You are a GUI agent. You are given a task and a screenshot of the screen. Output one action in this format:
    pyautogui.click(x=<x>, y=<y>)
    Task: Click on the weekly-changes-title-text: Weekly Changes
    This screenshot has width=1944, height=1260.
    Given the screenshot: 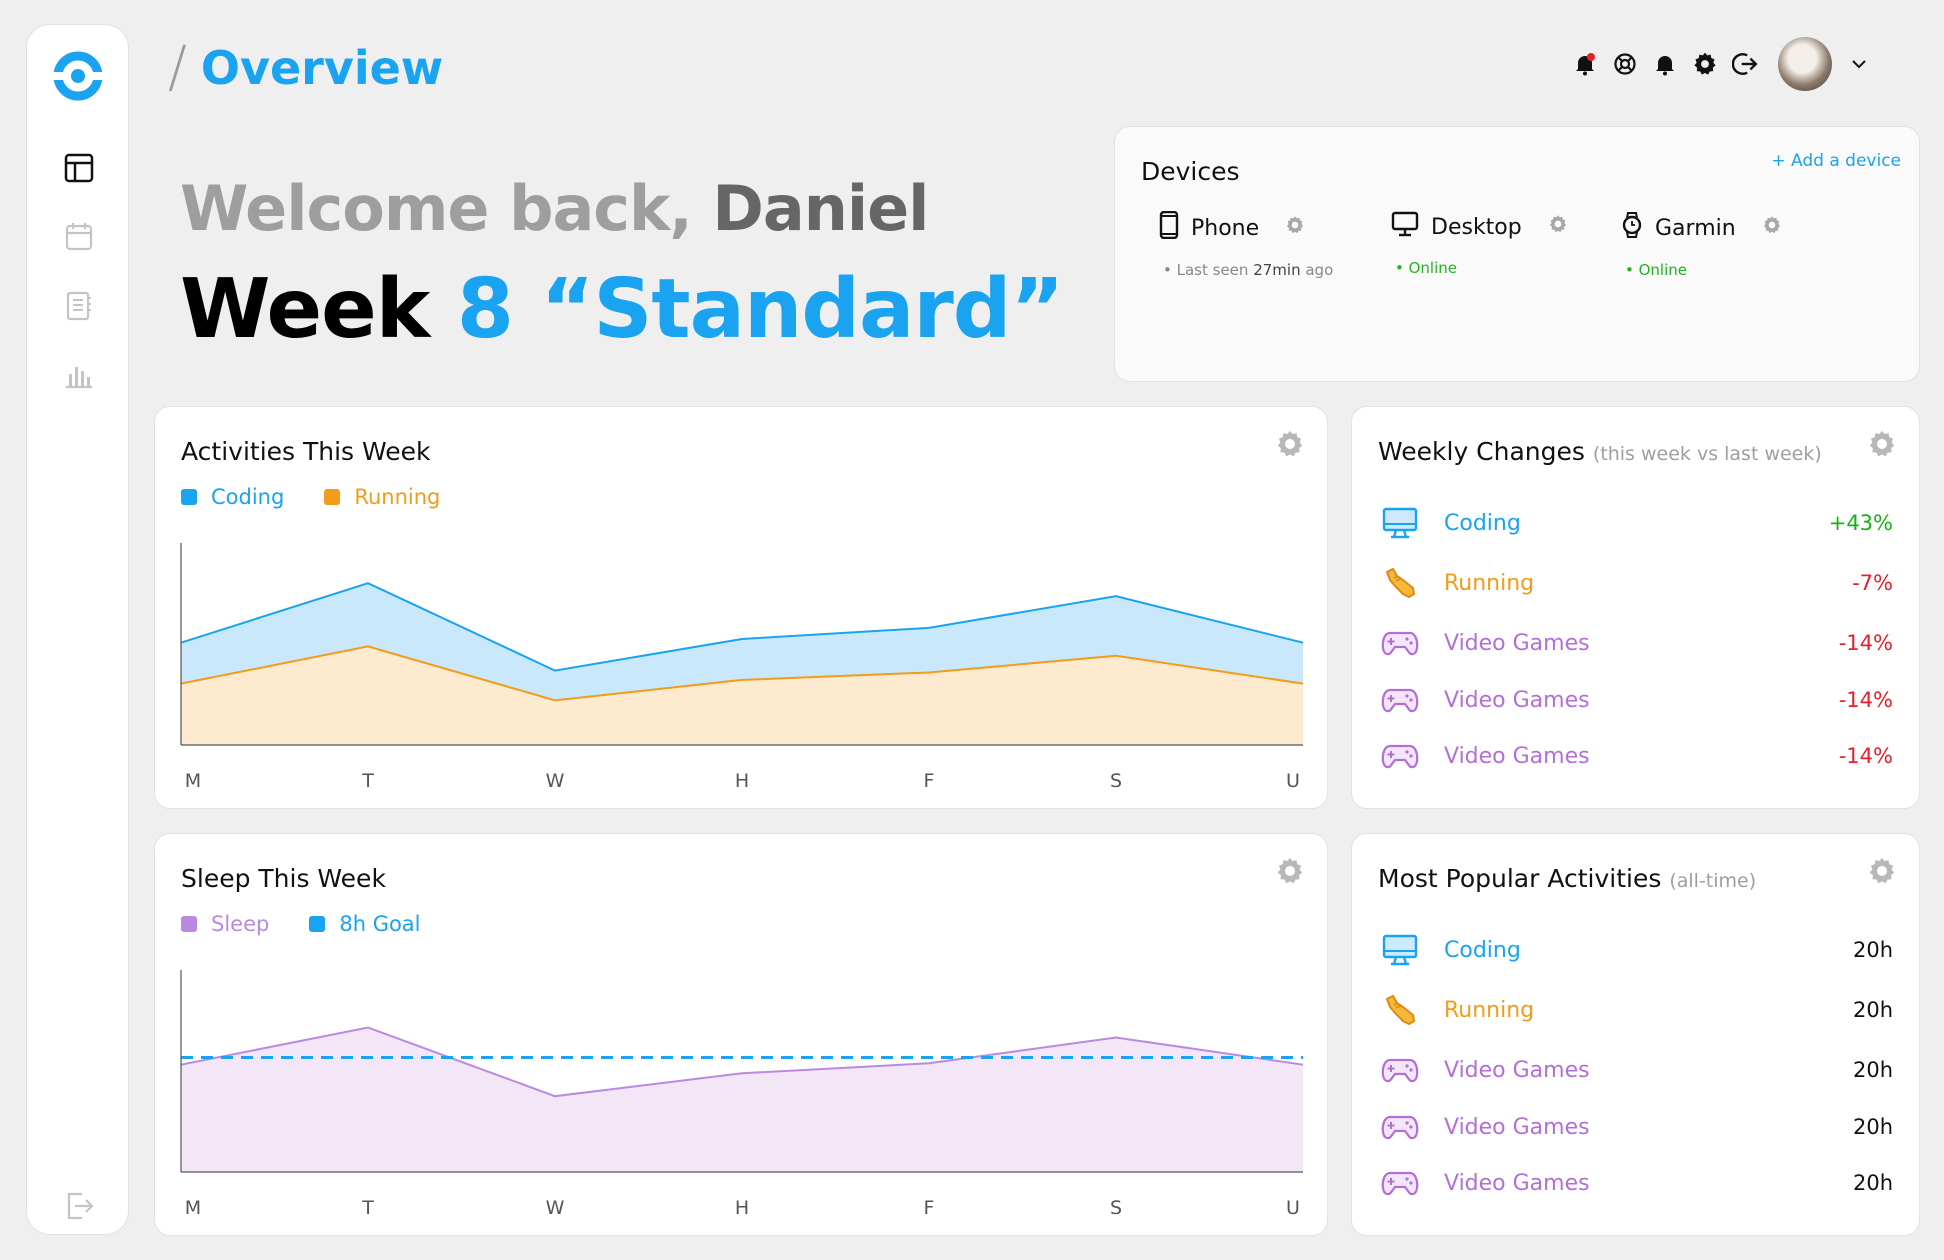 What is the action you would take?
    pyautogui.click(x=1481, y=451)
    